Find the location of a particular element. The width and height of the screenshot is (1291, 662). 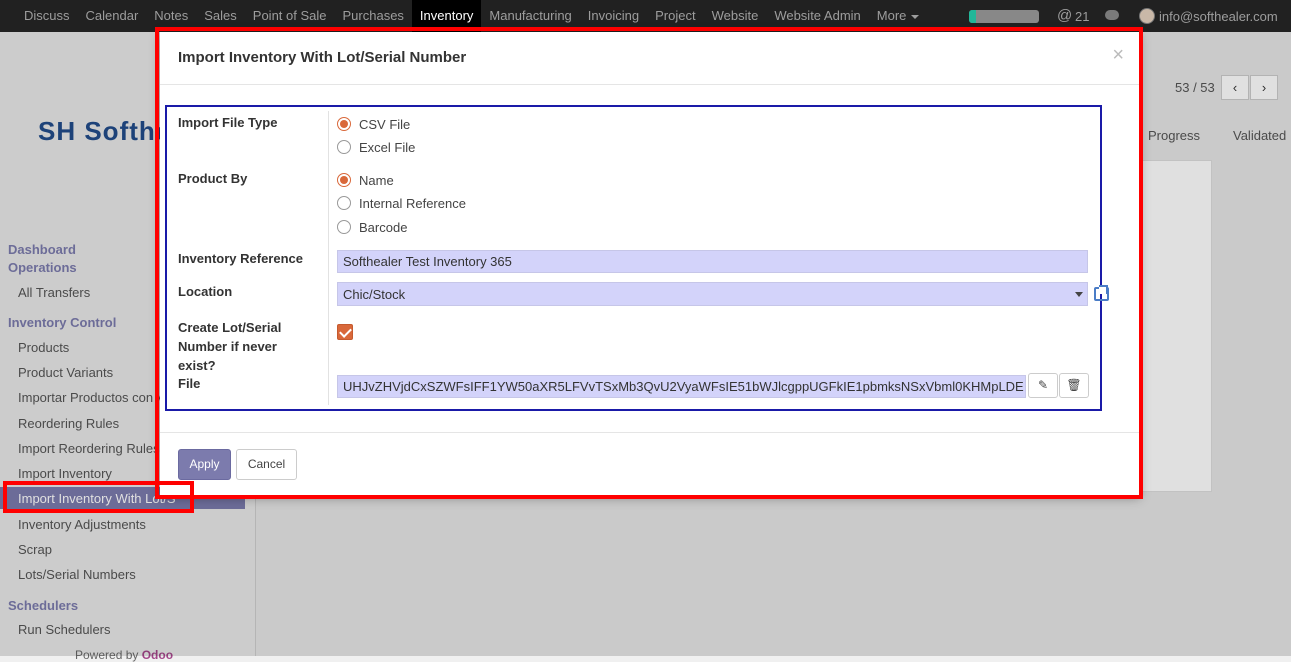

chevron-down-icon is located at coordinates (915, 16).